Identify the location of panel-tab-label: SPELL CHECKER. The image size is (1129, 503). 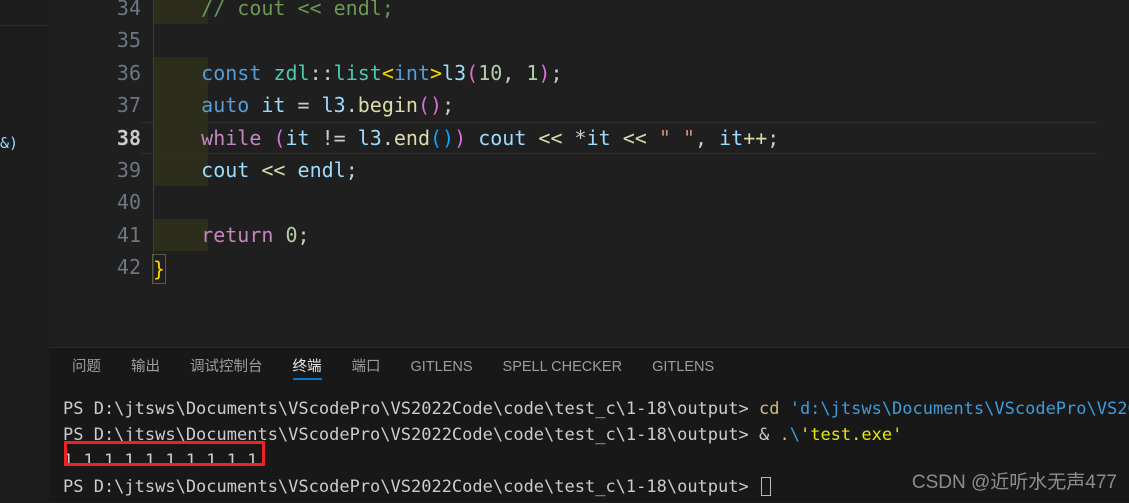
(562, 367).